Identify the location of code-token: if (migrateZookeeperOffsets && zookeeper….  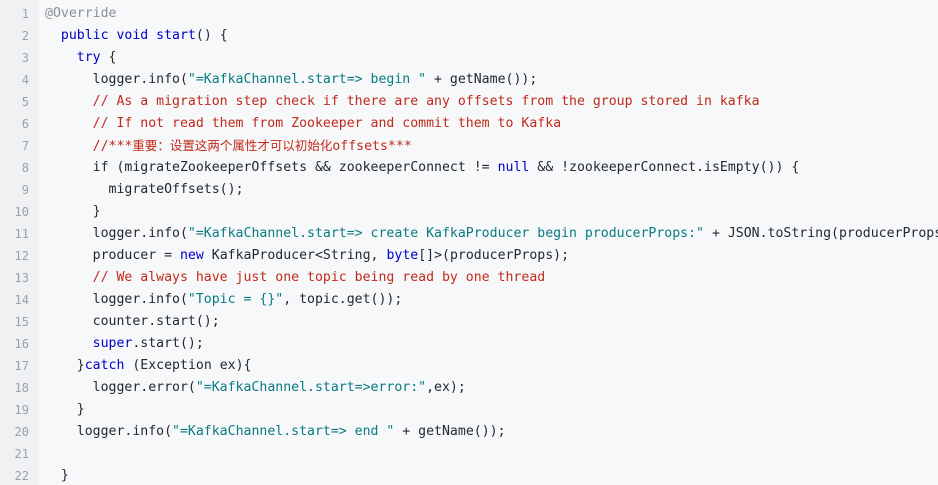
(295, 167).